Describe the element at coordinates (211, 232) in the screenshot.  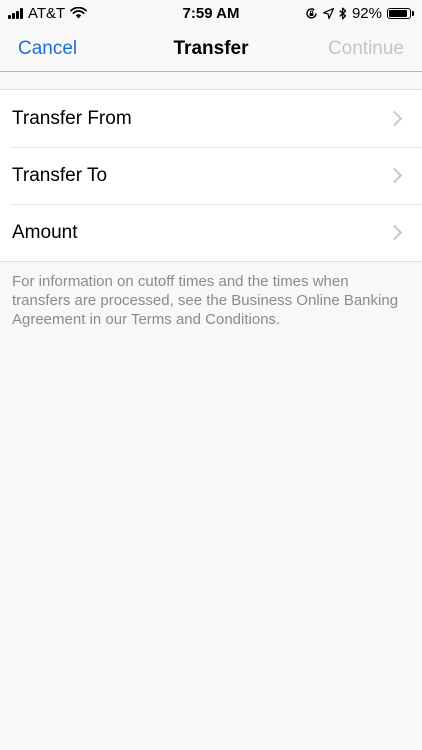
I see `row-amount: Amount` at that location.